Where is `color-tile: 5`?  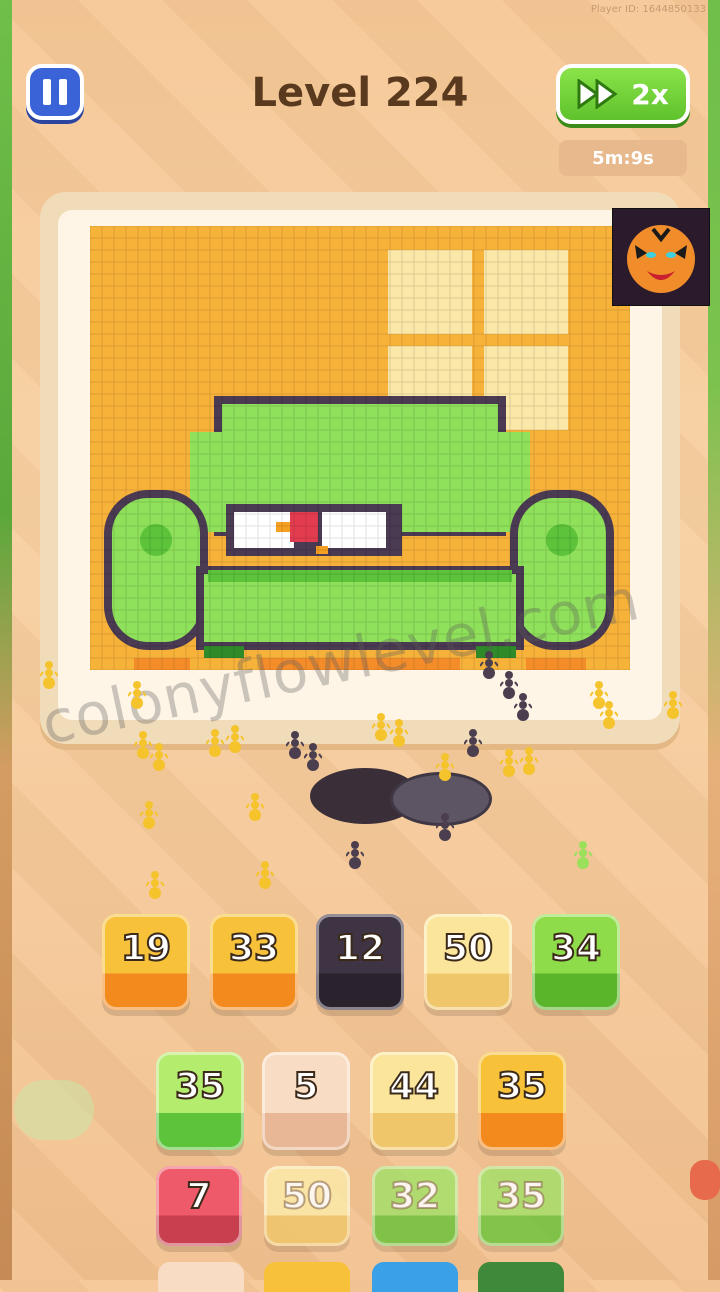
color-tile: 5 is located at coordinates (306, 1101).